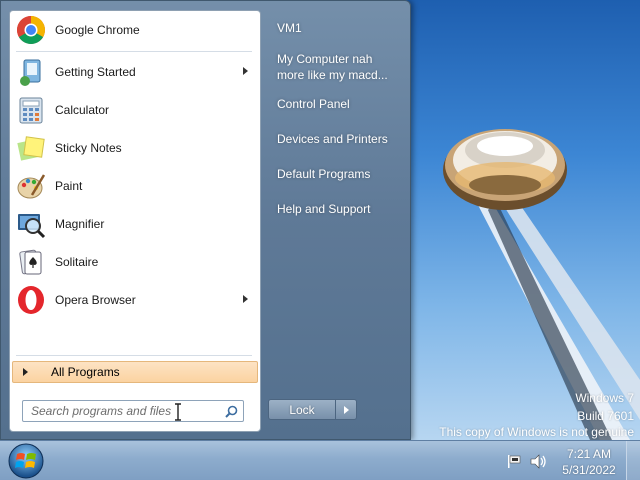  Describe the element at coordinates (325, 59) in the screenshot. I see `computer-link-line1: My Computer nah` at that location.